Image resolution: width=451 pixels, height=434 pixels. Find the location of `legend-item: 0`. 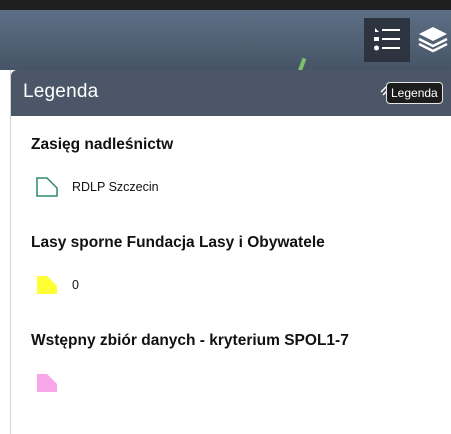

legend-item: 0 is located at coordinates (57, 285).